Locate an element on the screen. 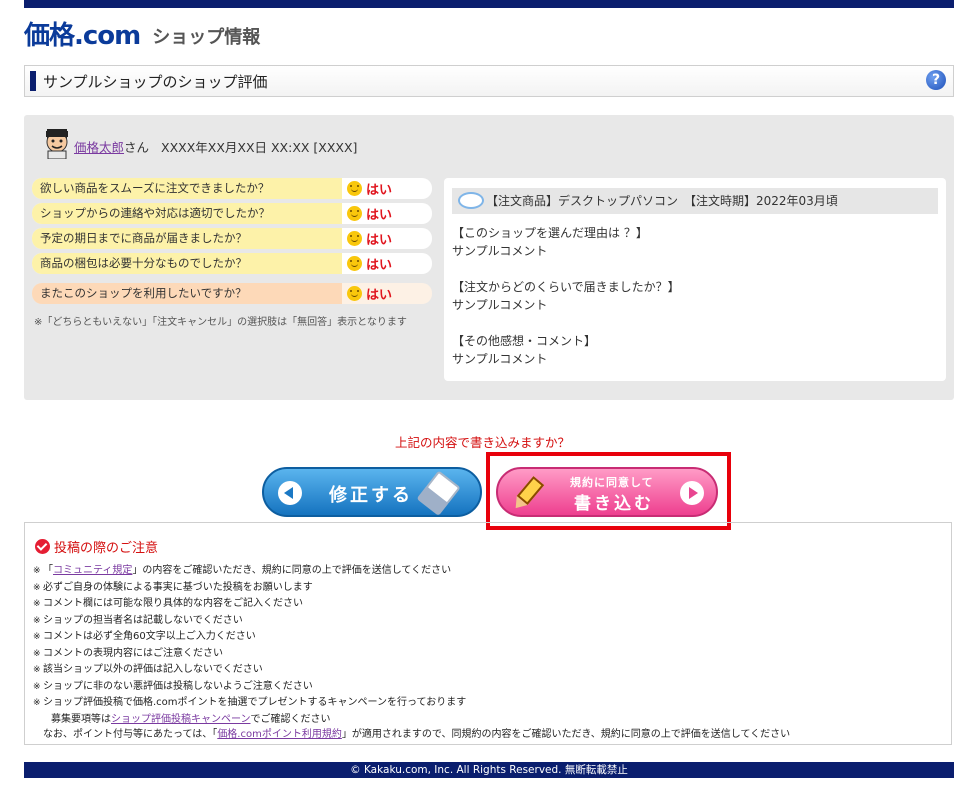 The height and width of the screenshot is (793, 965). edit-button: 修正する is located at coordinates (372, 492).